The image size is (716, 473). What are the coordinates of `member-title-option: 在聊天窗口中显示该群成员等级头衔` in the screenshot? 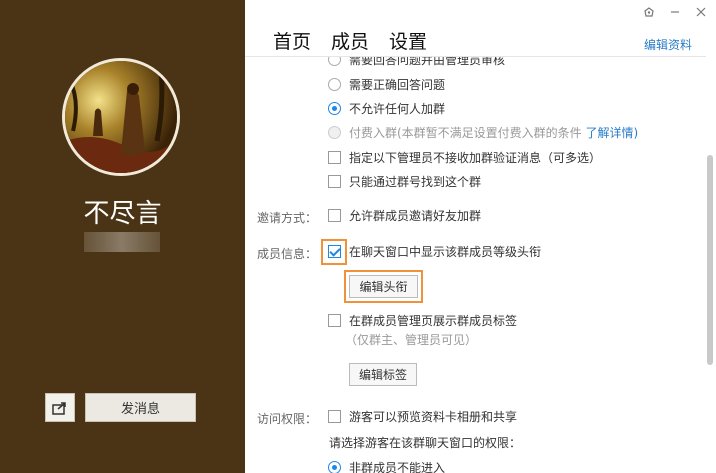 It's located at (434, 251).